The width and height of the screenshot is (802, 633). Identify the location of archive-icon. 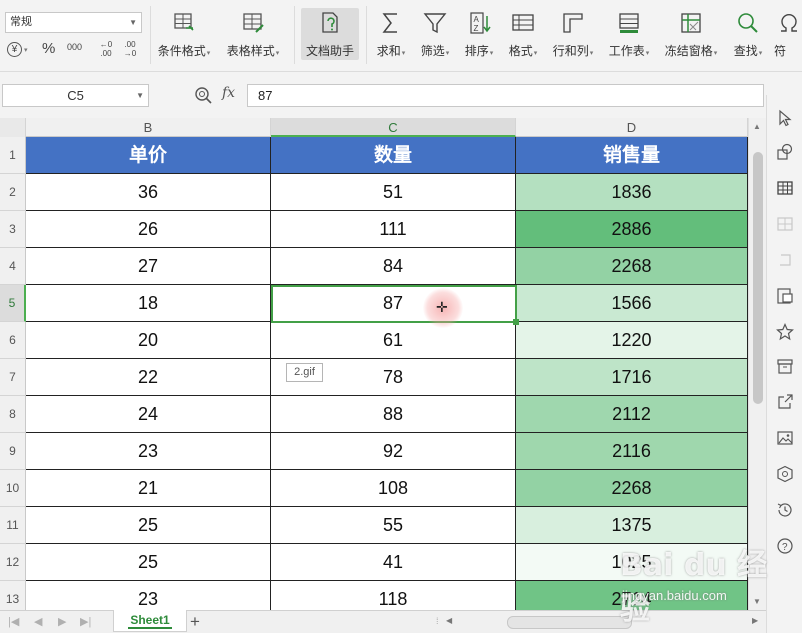
(785, 366).